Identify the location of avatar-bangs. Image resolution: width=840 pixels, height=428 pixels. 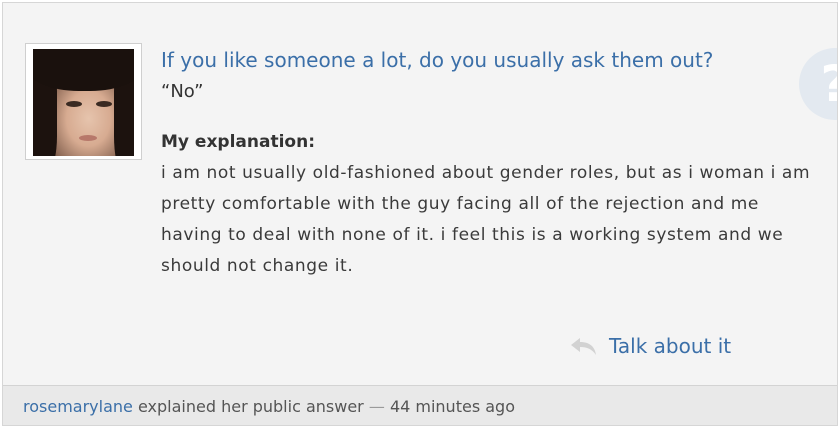
(83, 70).